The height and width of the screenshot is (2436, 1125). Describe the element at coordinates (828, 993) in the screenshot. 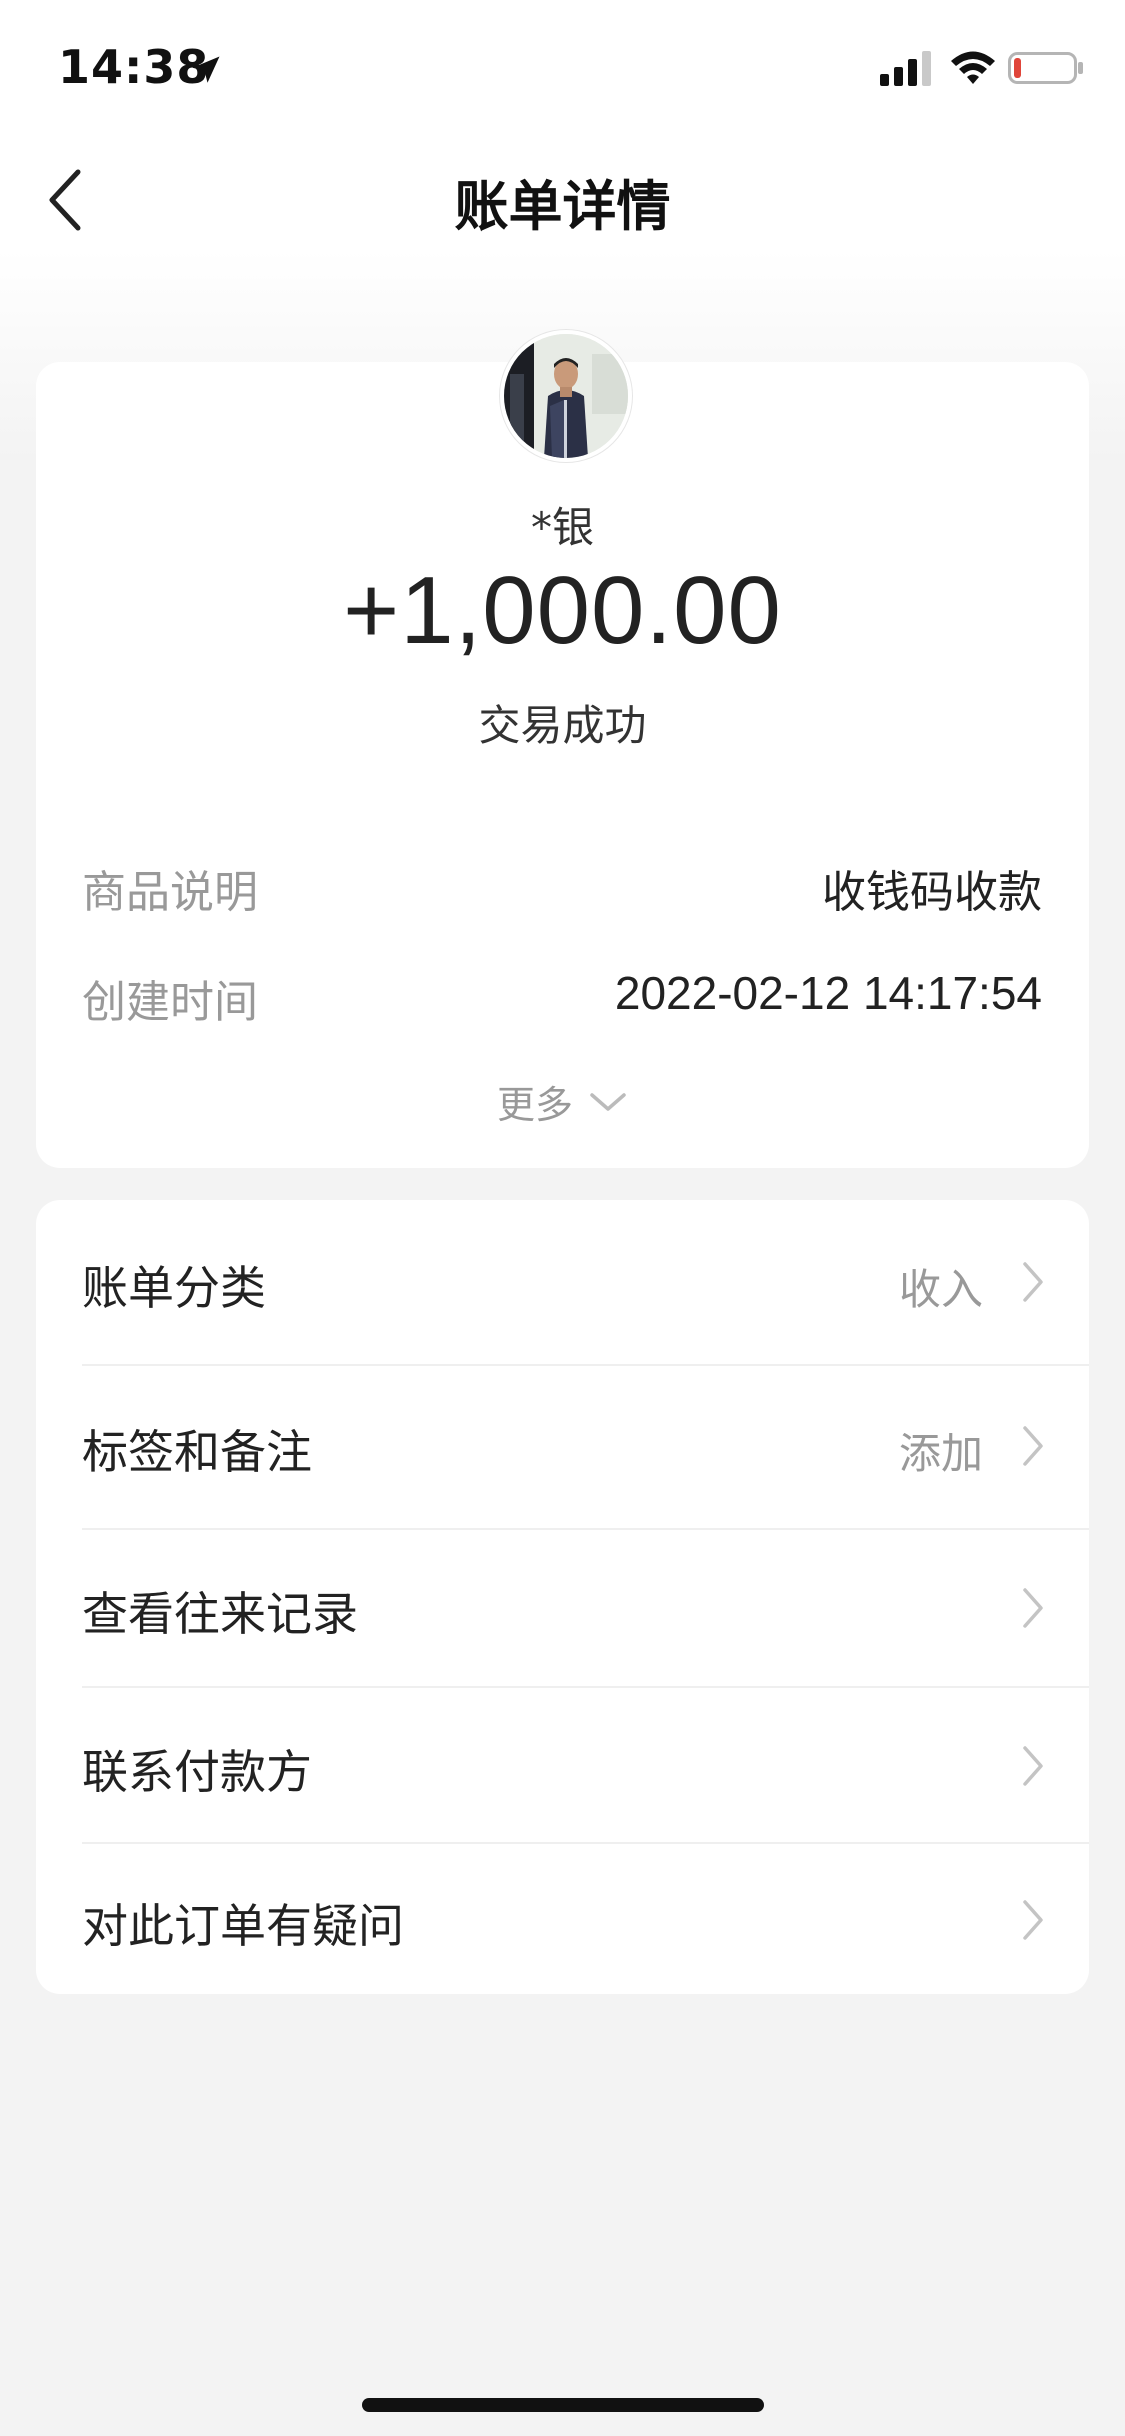

I see `detail-value: 2022-02-12 14:17:54` at that location.